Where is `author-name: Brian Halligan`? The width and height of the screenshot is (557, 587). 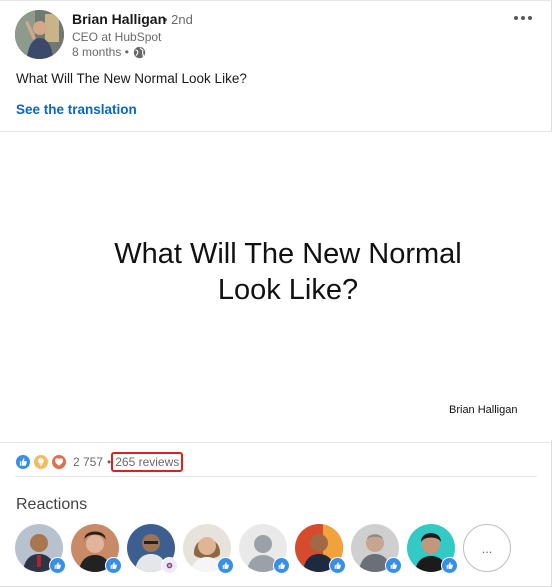
author-name: Brian Halligan is located at coordinates (119, 19).